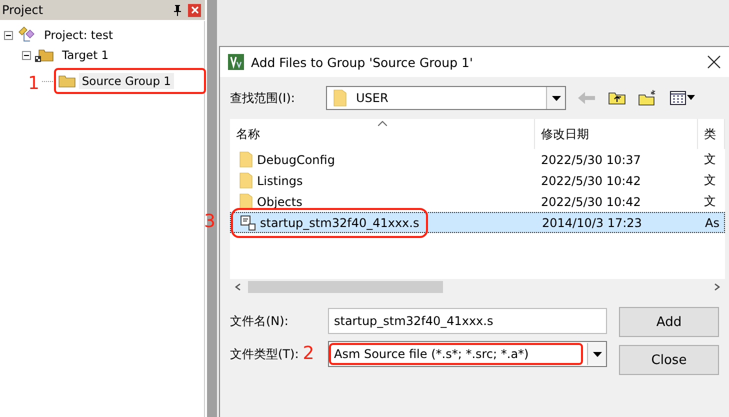  What do you see at coordinates (617, 98) in the screenshot?
I see `up-folder-icon` at bounding box center [617, 98].